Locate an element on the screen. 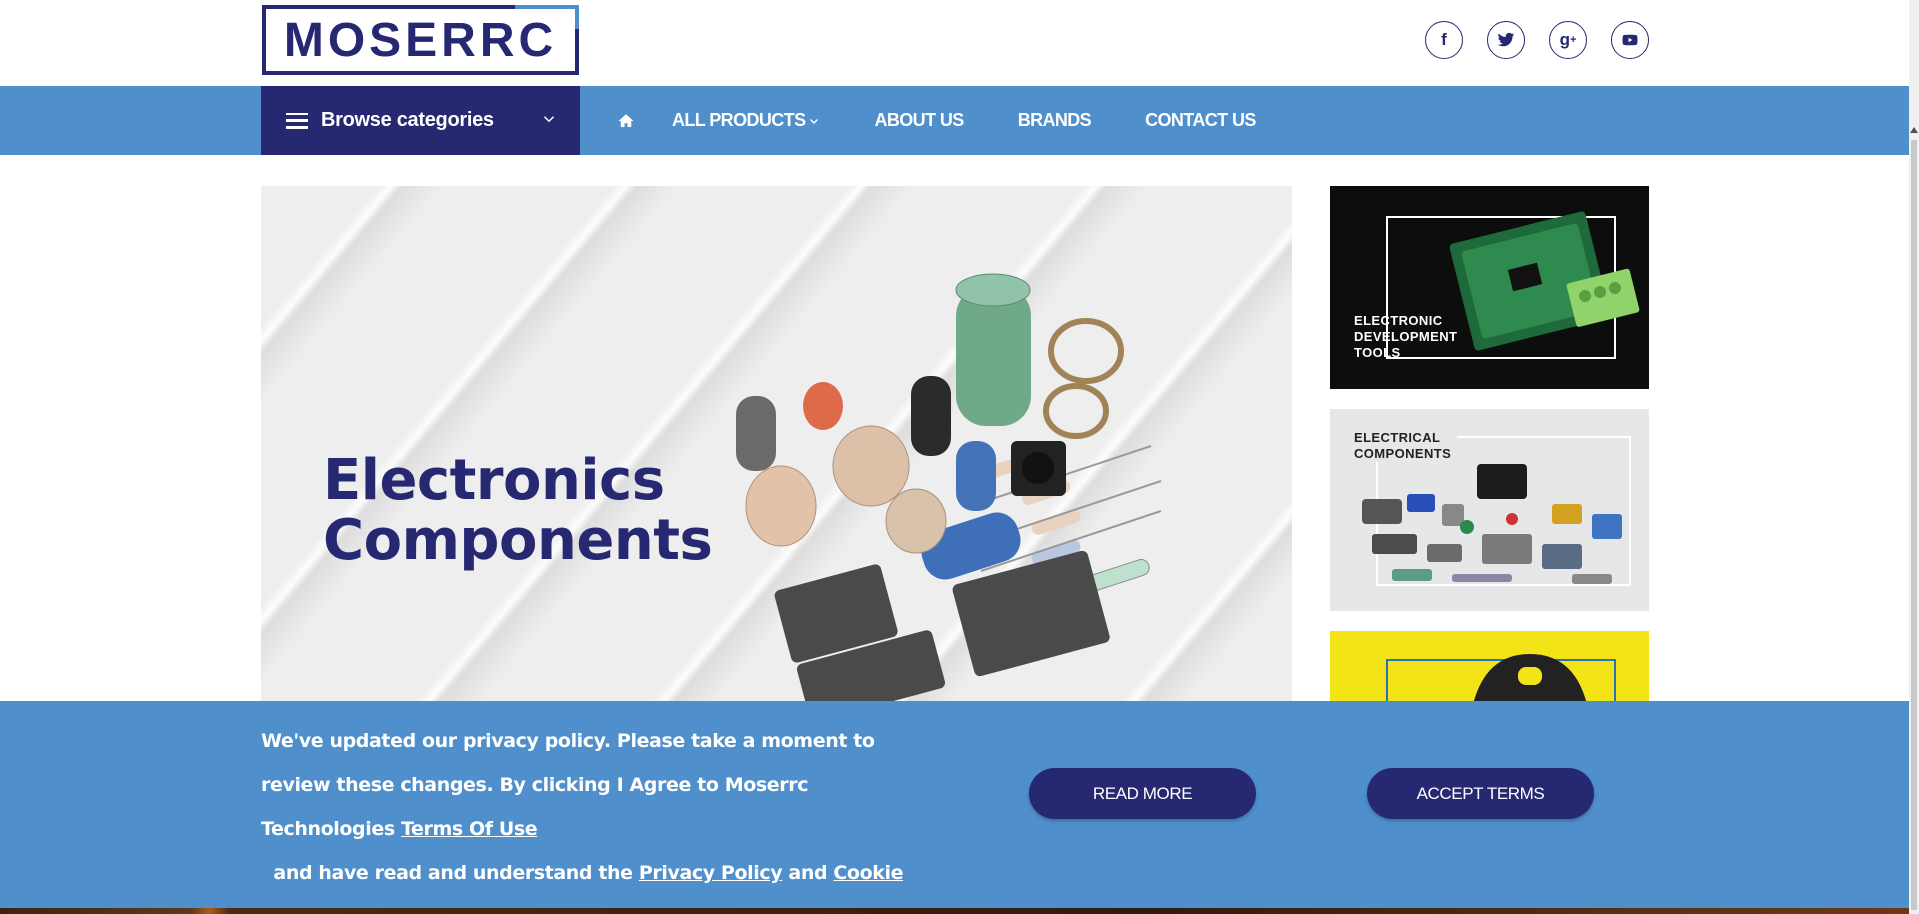  nav-about-us: ABOUT US is located at coordinates (919, 120).